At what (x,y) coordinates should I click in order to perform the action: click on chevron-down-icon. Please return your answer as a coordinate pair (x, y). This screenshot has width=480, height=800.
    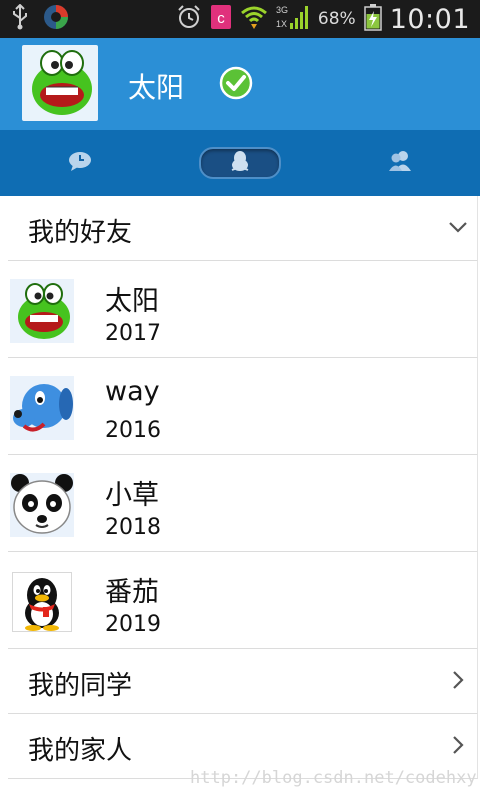
    Looking at the image, I should click on (458, 227).